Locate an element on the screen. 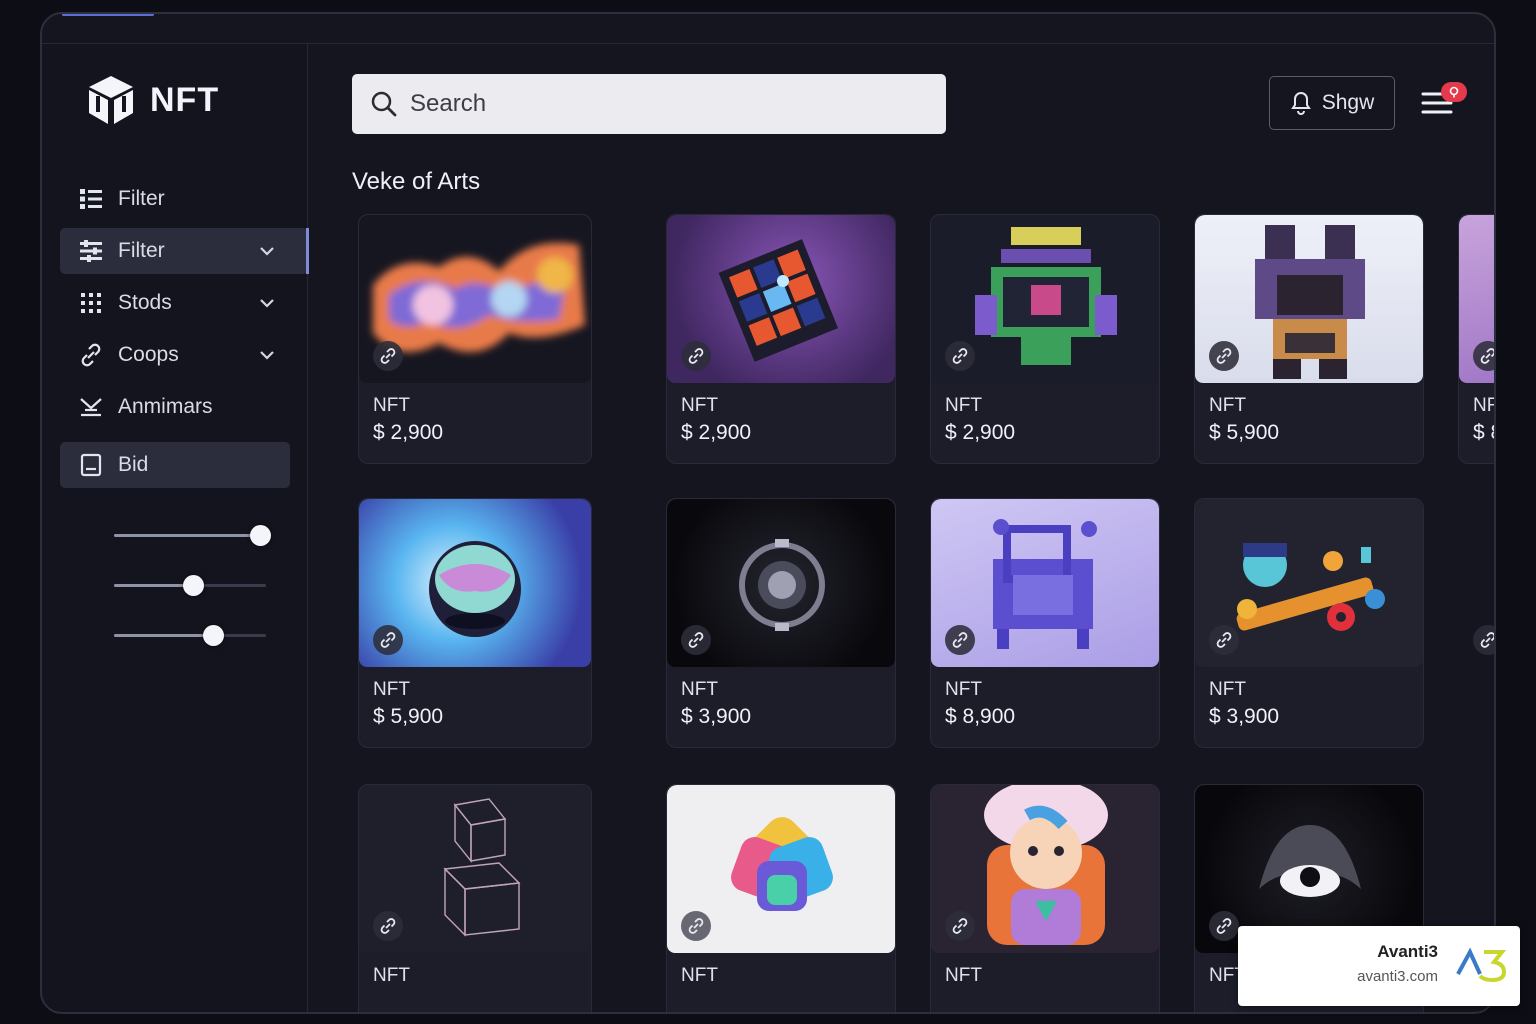 The image size is (1536, 1024). search-bar is located at coordinates (649, 104).